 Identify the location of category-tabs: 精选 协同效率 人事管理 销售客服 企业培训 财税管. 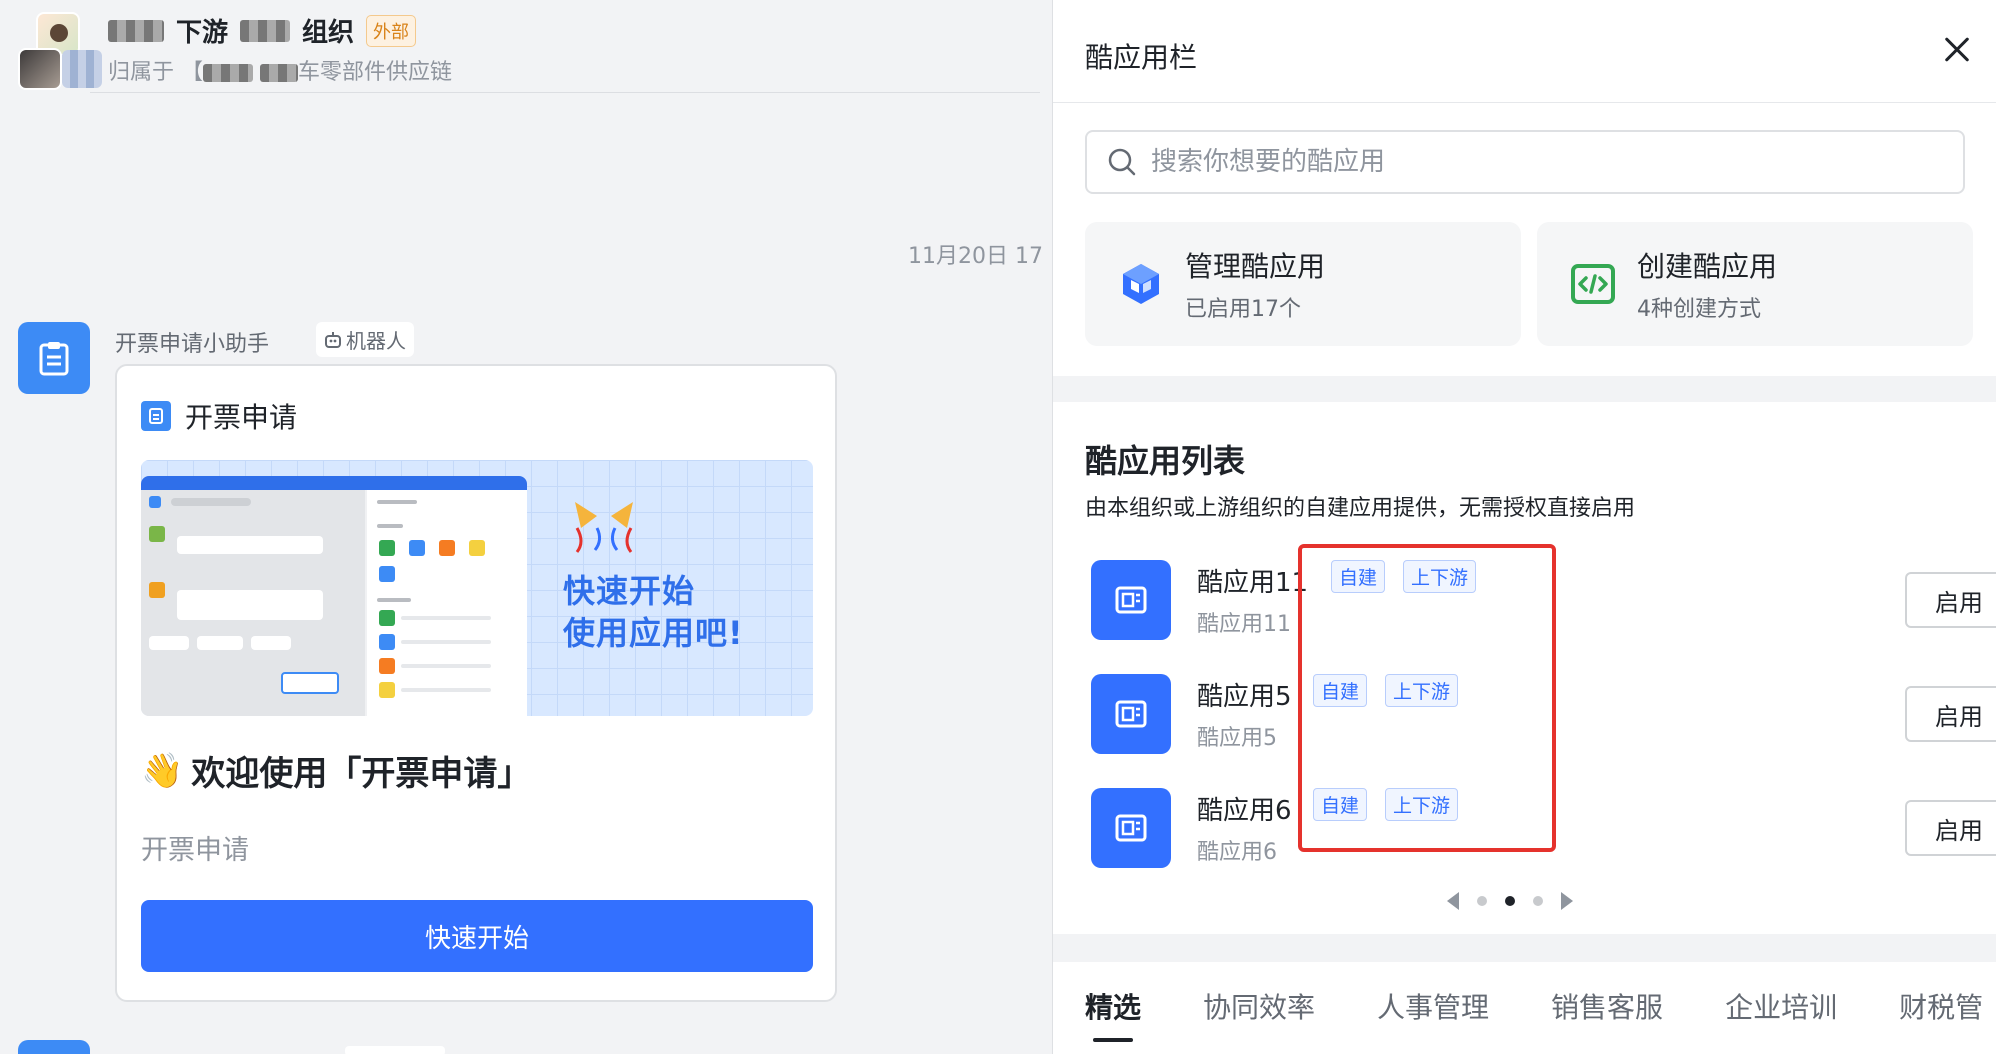
(1534, 1017).